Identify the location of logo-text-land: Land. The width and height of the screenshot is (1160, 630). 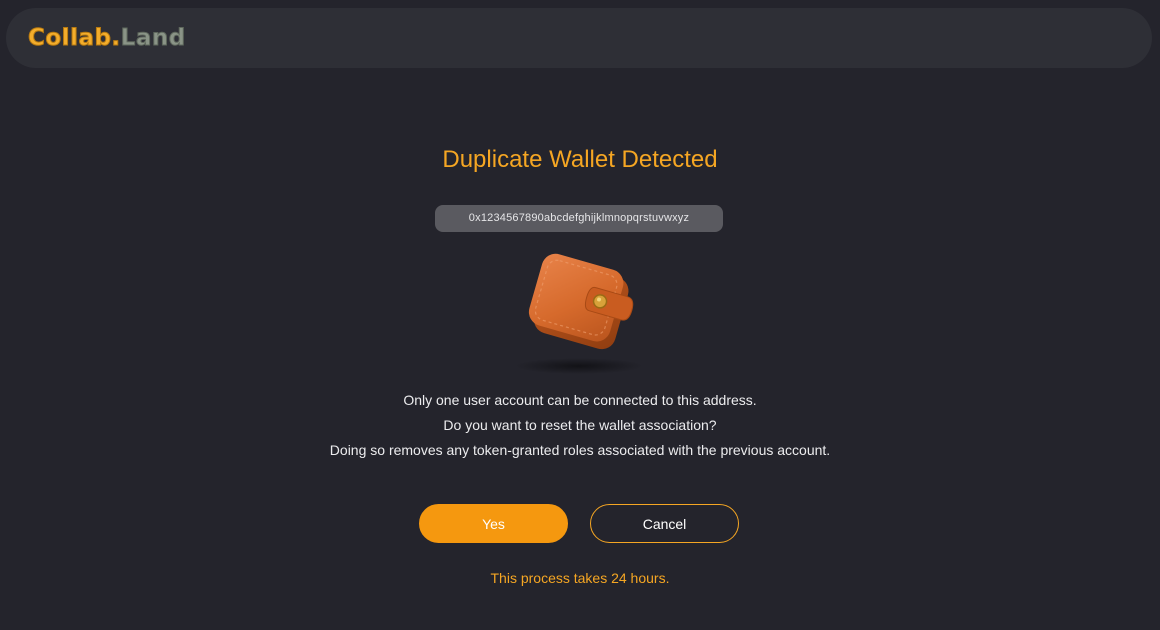
(153, 38).